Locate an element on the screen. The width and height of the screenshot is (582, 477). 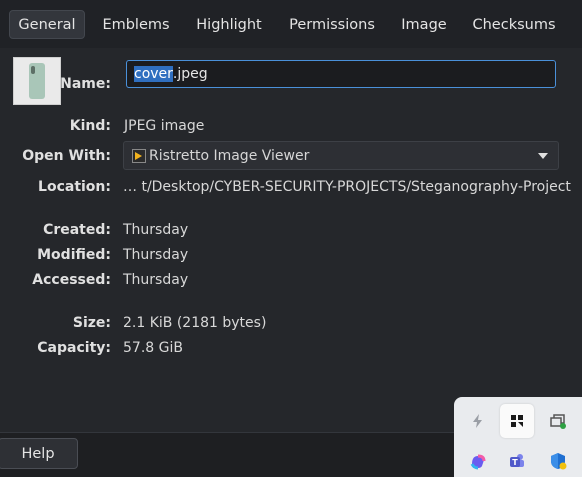
capacity-value: 57.8 GiB is located at coordinates (153, 348).